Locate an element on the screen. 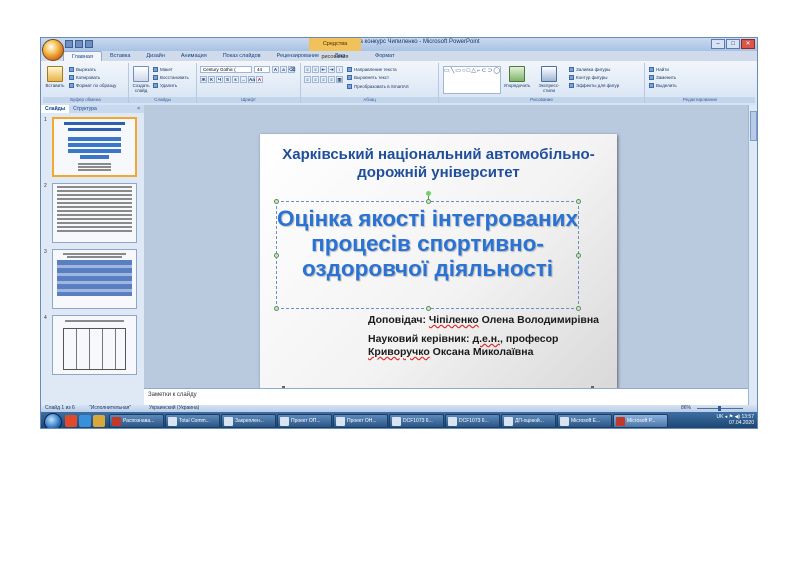 This screenshot has height=565, width=800. vertical-scrollbar is located at coordinates (752, 255).